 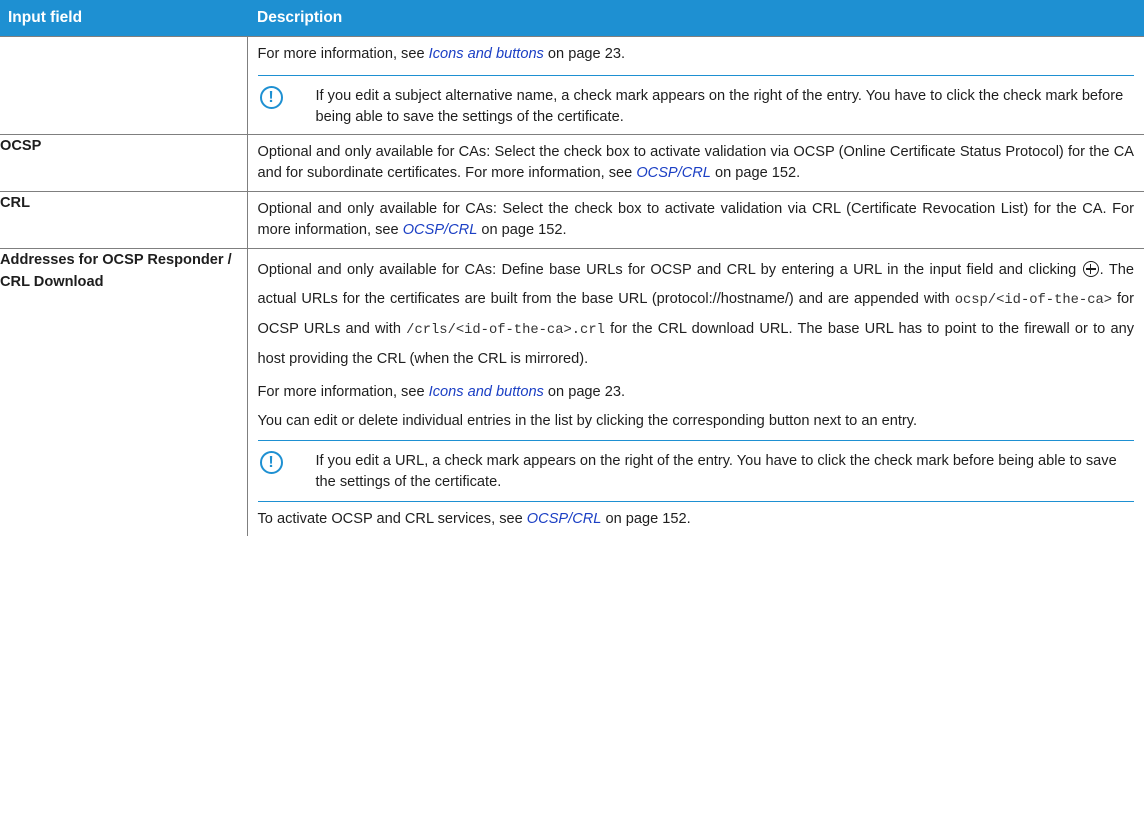 What do you see at coordinates (124, 163) in the screenshot?
I see `row-label-ocsp: OCSP` at bounding box center [124, 163].